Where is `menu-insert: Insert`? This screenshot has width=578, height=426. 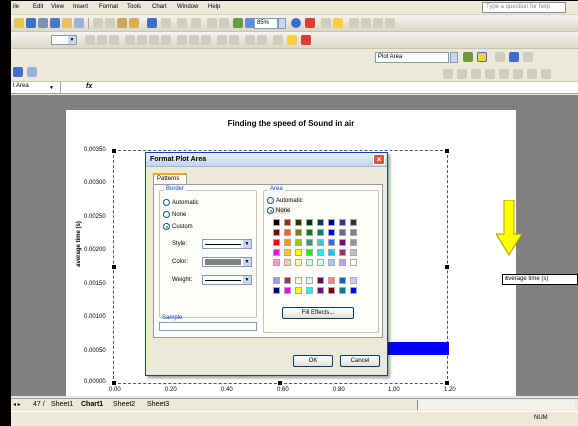
menu-insert: Insert is located at coordinates (80, 7).